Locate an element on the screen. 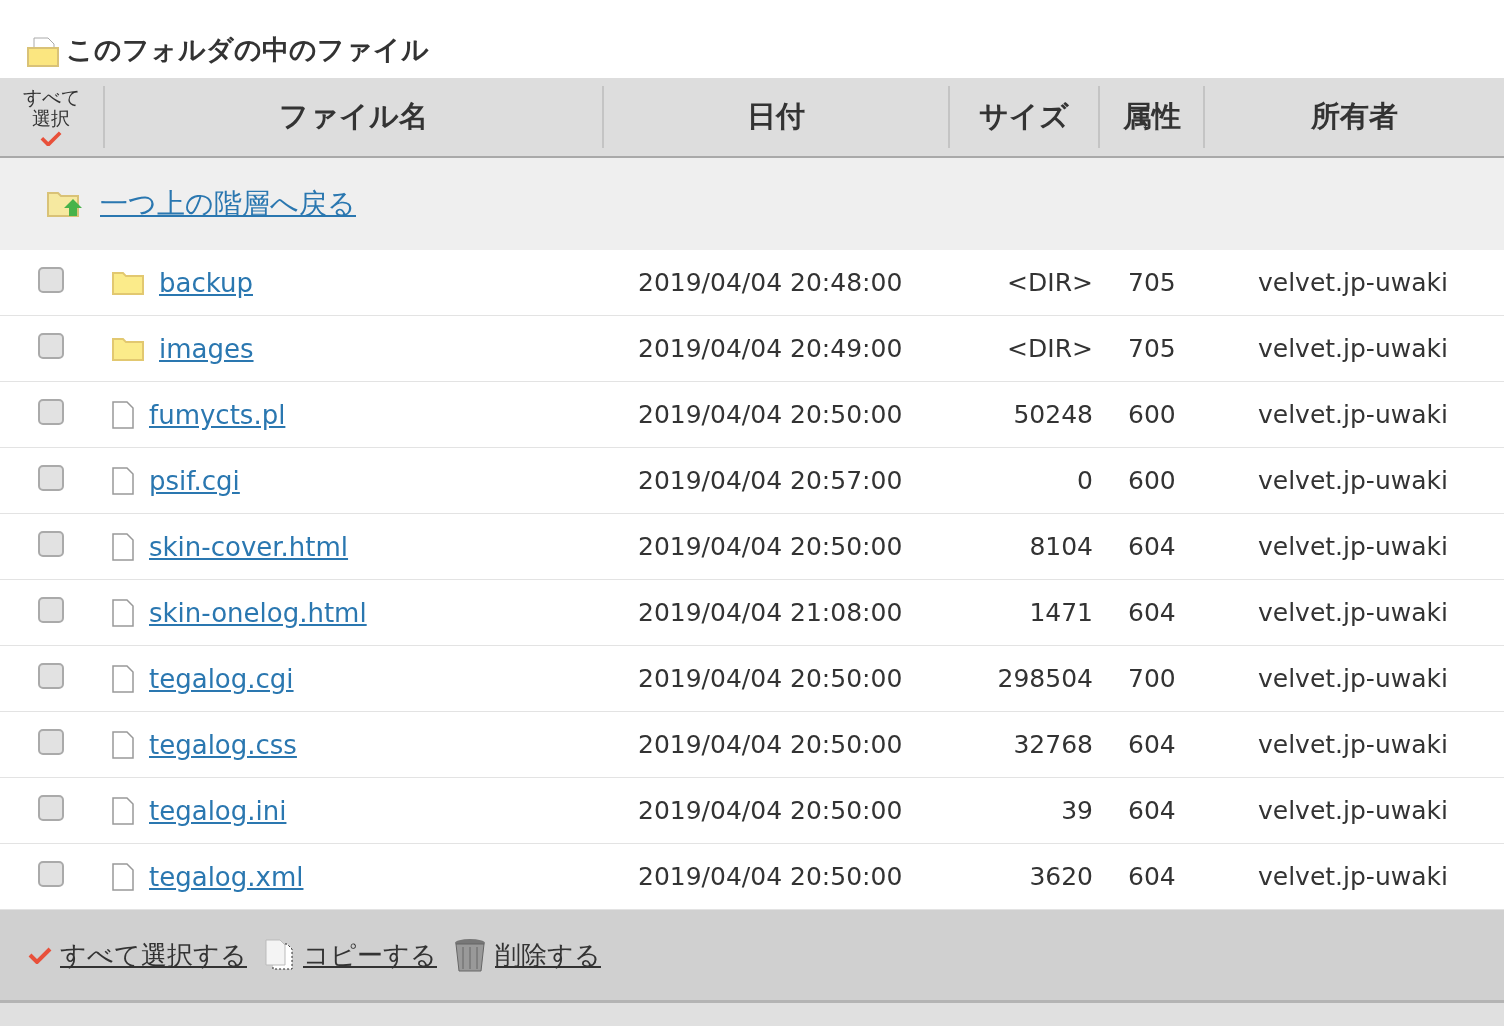  size-cell-text: 32768 is located at coordinates (1053, 744).